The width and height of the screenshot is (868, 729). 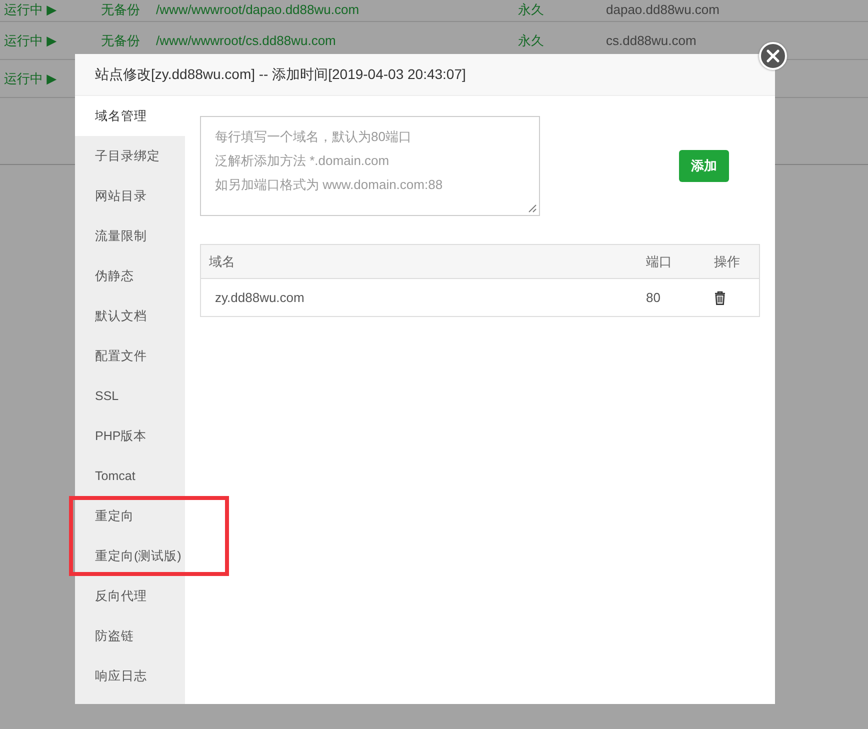 I want to click on sidebar-item: 防盗链, so click(x=130, y=636).